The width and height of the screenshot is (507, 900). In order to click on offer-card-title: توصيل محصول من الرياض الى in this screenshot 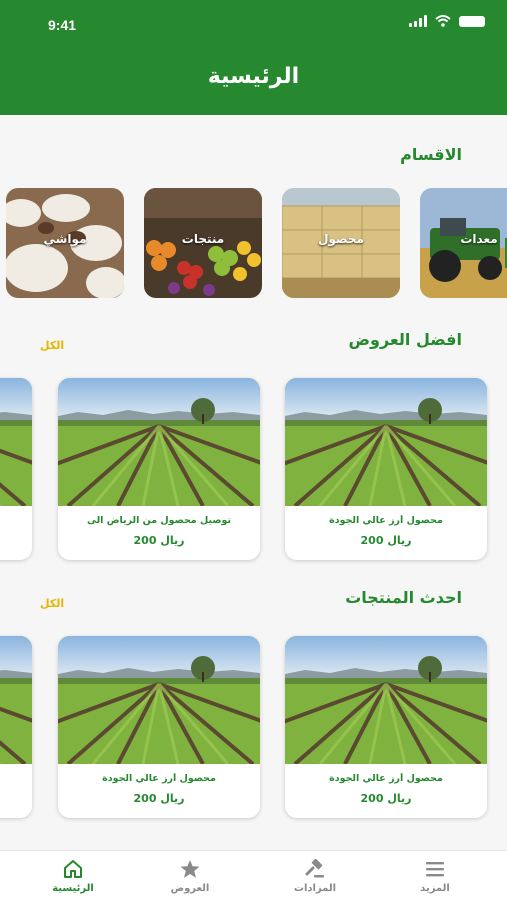, I will do `click(159, 520)`.